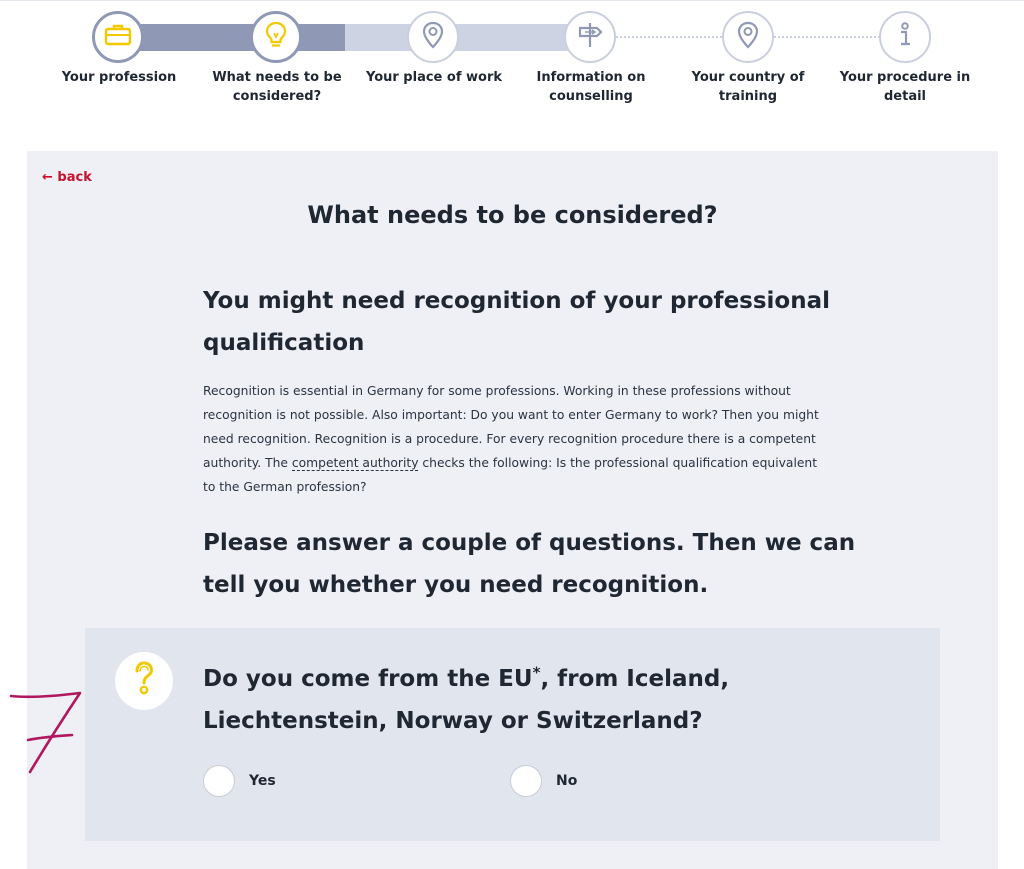 The height and width of the screenshot is (869, 1024). Describe the element at coordinates (368, 679) in the screenshot. I see `question-text-start: Do you come from the EU` at that location.